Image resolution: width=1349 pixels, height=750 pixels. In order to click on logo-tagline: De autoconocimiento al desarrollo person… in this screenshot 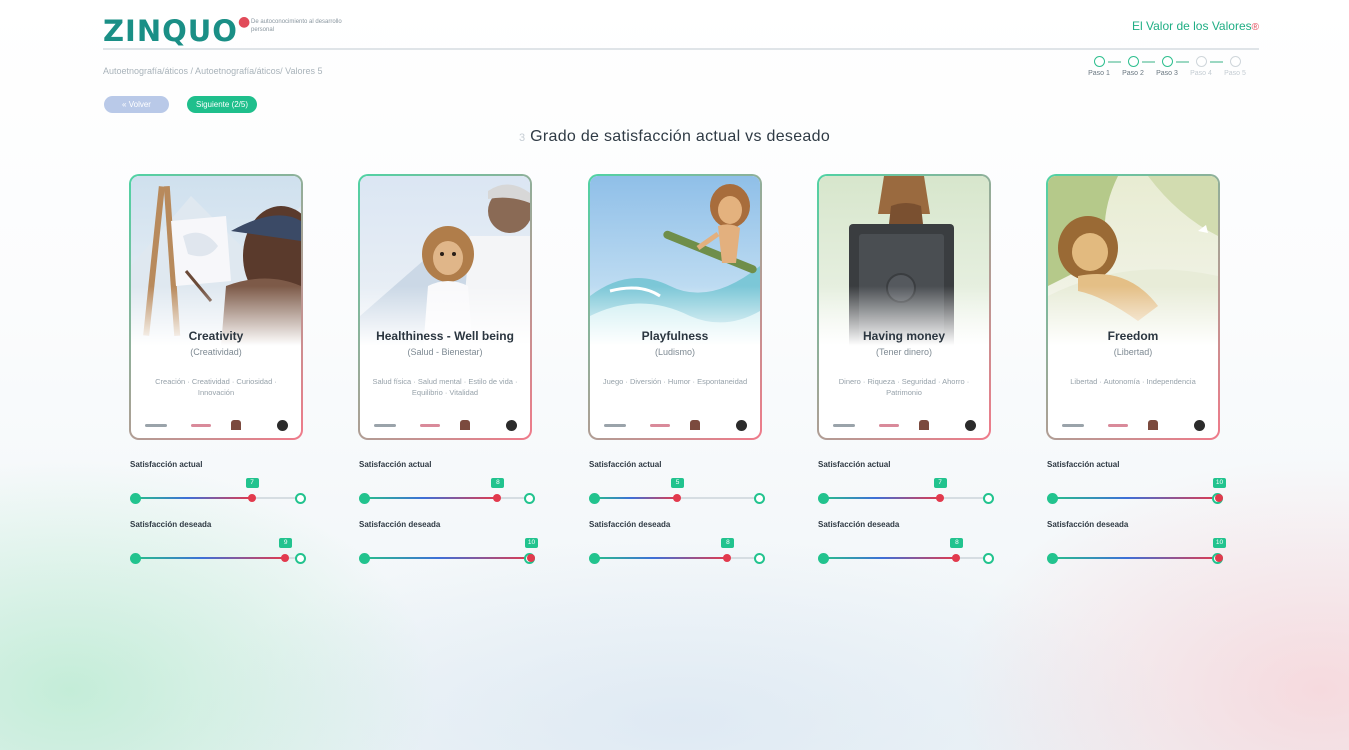, I will do `click(296, 26)`.